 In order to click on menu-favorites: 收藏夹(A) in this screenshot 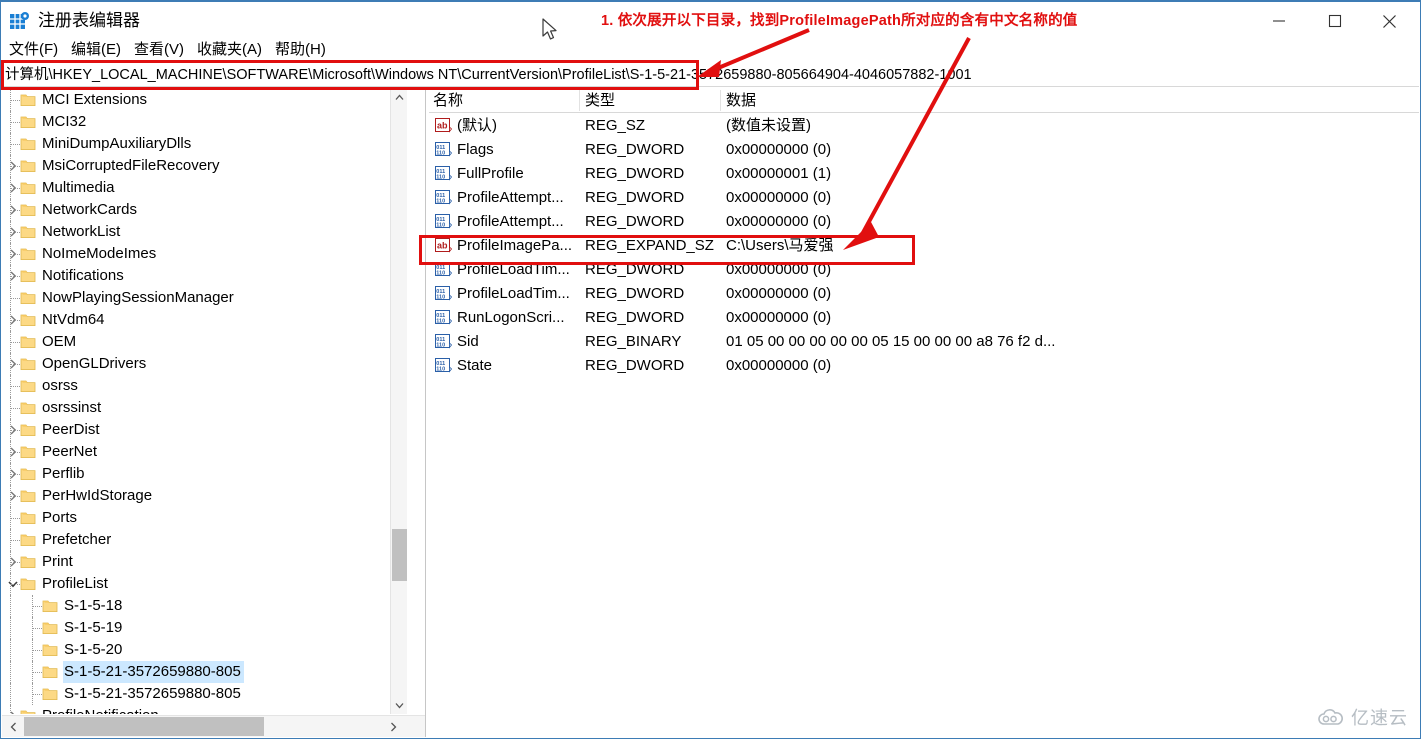, I will do `click(229, 50)`.